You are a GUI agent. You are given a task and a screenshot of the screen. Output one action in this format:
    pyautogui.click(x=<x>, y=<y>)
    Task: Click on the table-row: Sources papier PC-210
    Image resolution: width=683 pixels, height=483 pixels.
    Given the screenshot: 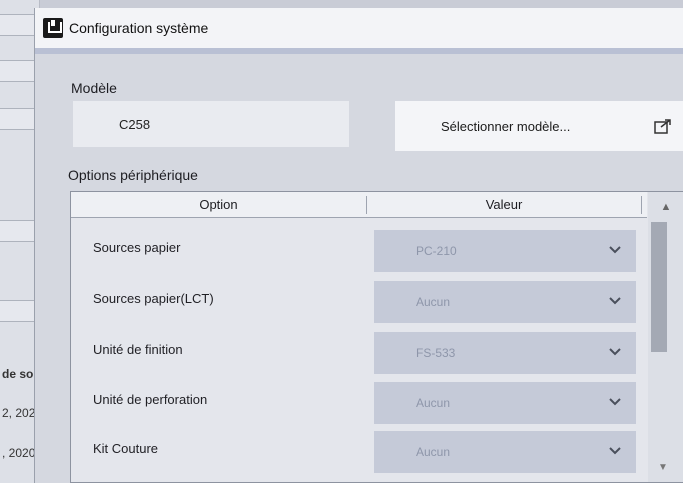 What is the action you would take?
    pyautogui.click(x=359, y=251)
    